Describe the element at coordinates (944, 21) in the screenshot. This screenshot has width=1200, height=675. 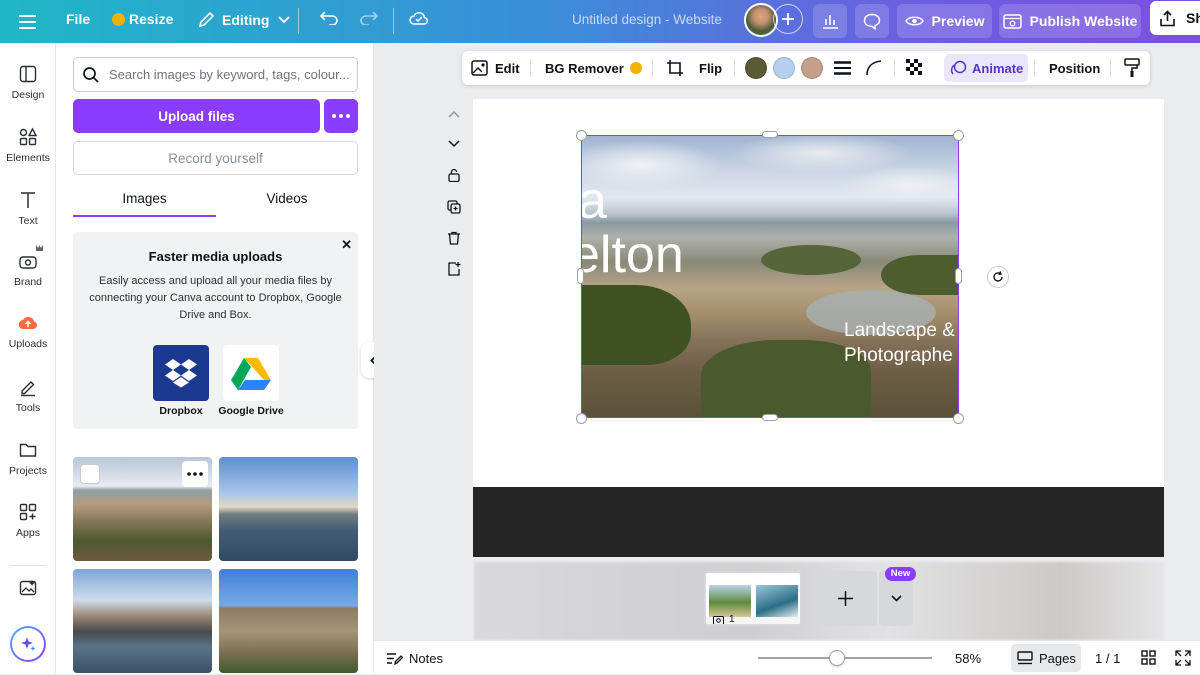
I see `preview-button: Preview` at that location.